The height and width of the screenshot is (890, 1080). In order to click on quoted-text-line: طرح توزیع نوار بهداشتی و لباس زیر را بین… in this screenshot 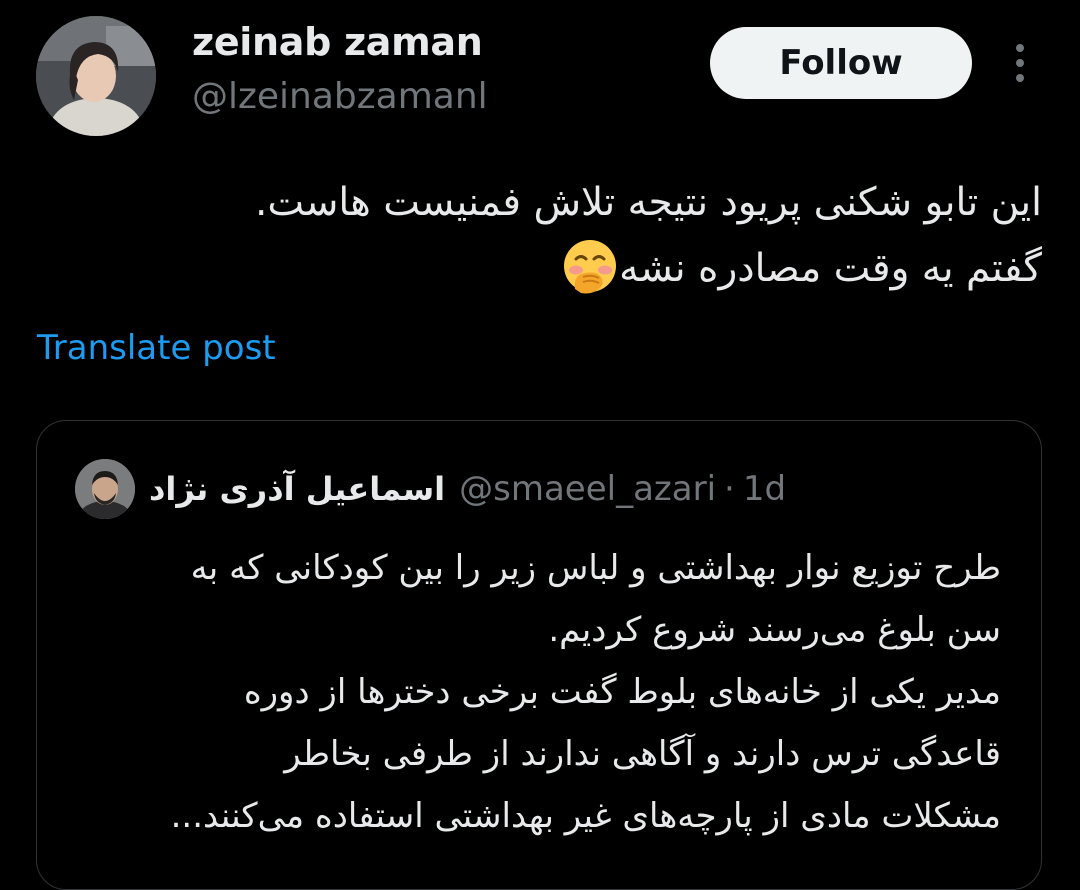, I will do `click(595, 568)`.